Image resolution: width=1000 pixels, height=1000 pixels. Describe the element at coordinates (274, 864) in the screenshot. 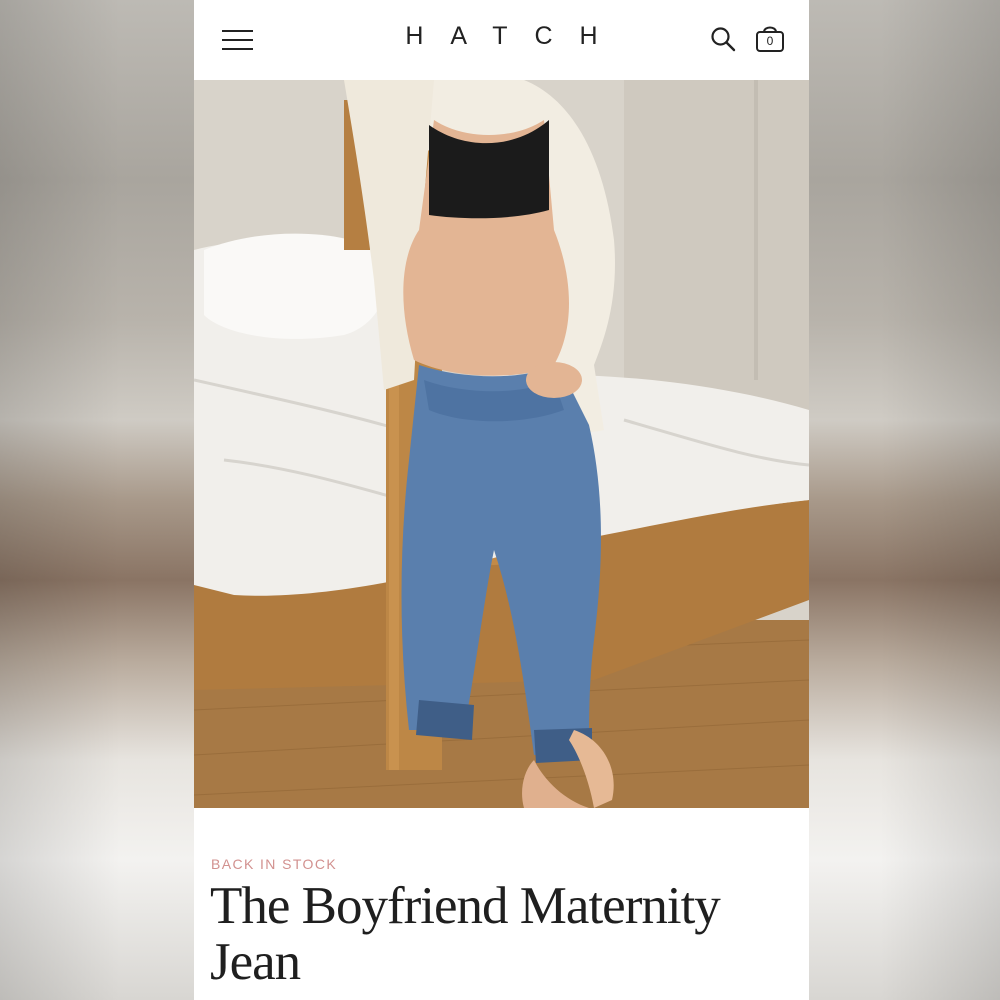

I see `back-in-stock-label: BACK IN STOCK` at that location.